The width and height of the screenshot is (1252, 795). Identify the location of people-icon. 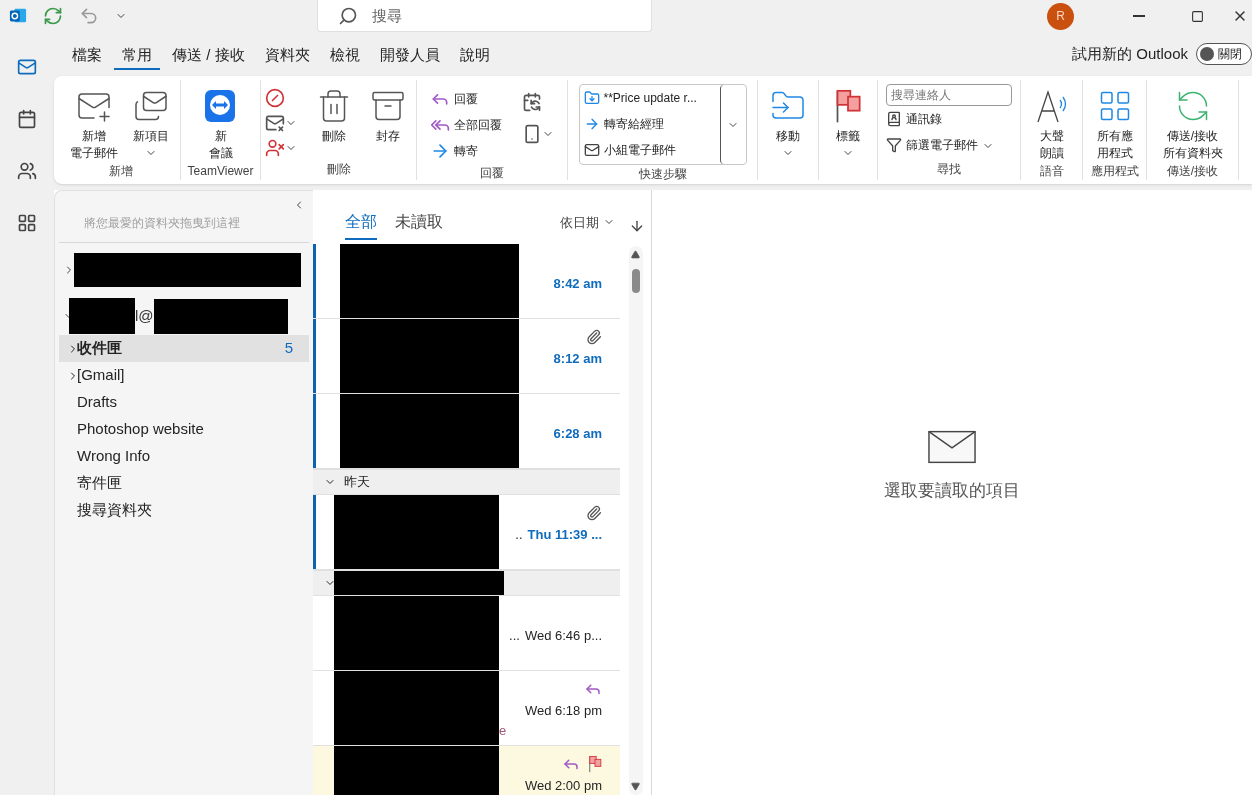
(27, 171).